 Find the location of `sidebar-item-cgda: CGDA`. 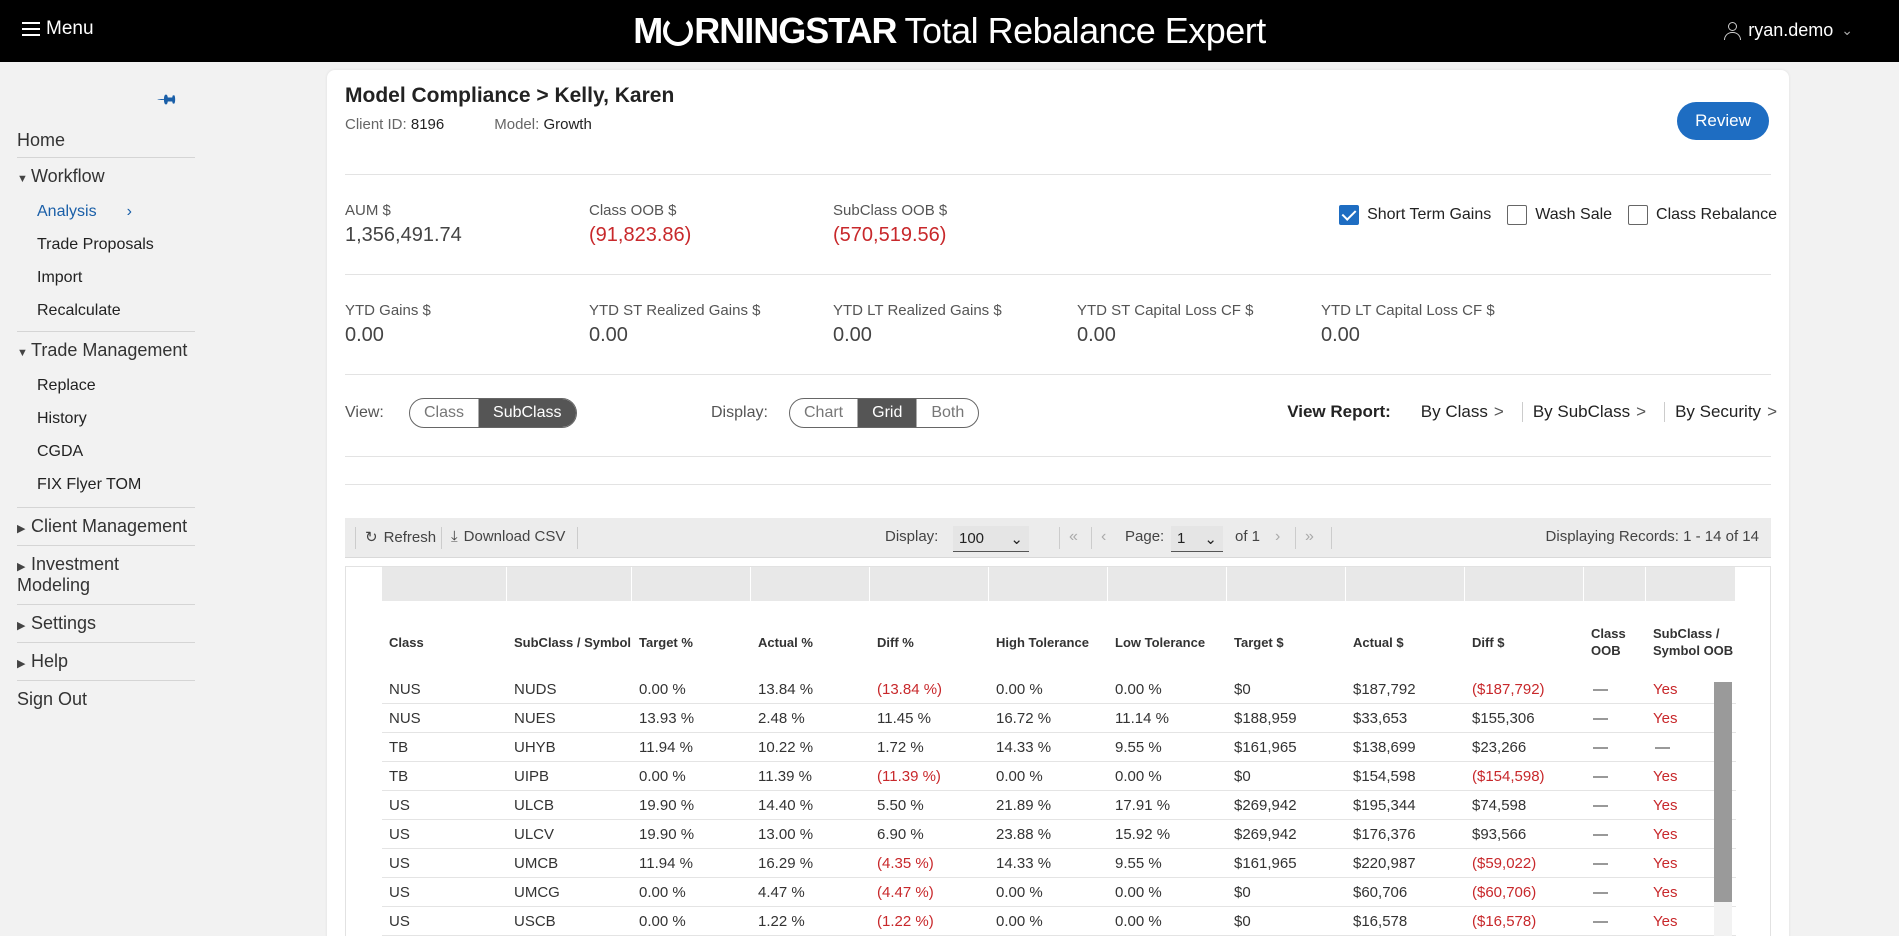

sidebar-item-cgda: CGDA is located at coordinates (106, 451).